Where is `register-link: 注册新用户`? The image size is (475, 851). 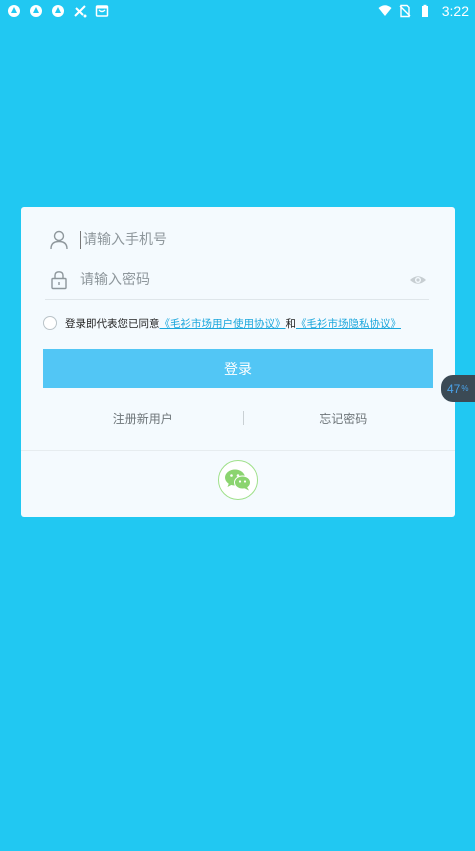
register-link: 注册新用户 is located at coordinates (143, 418).